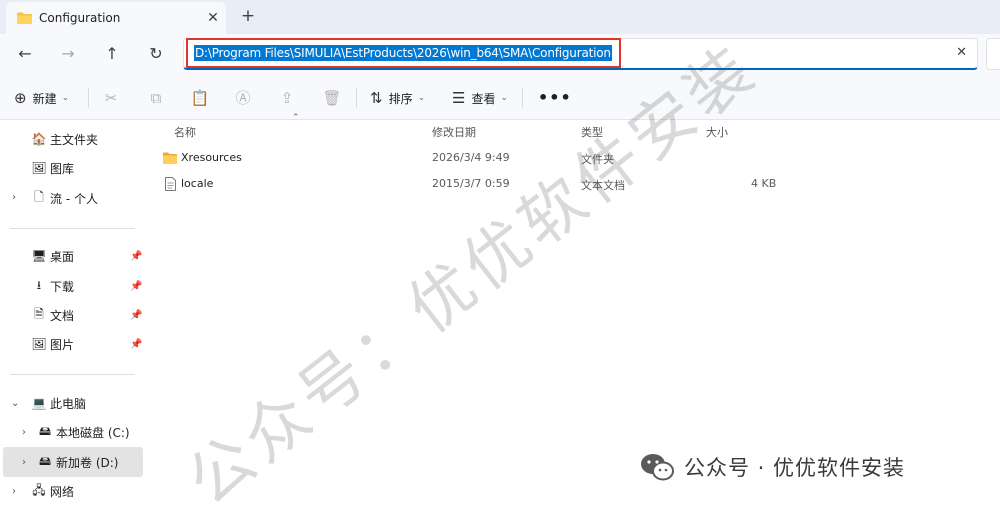 The image size is (1000, 511). What do you see at coordinates (39, 168) in the screenshot?
I see `gallery-icon: 🖼` at bounding box center [39, 168].